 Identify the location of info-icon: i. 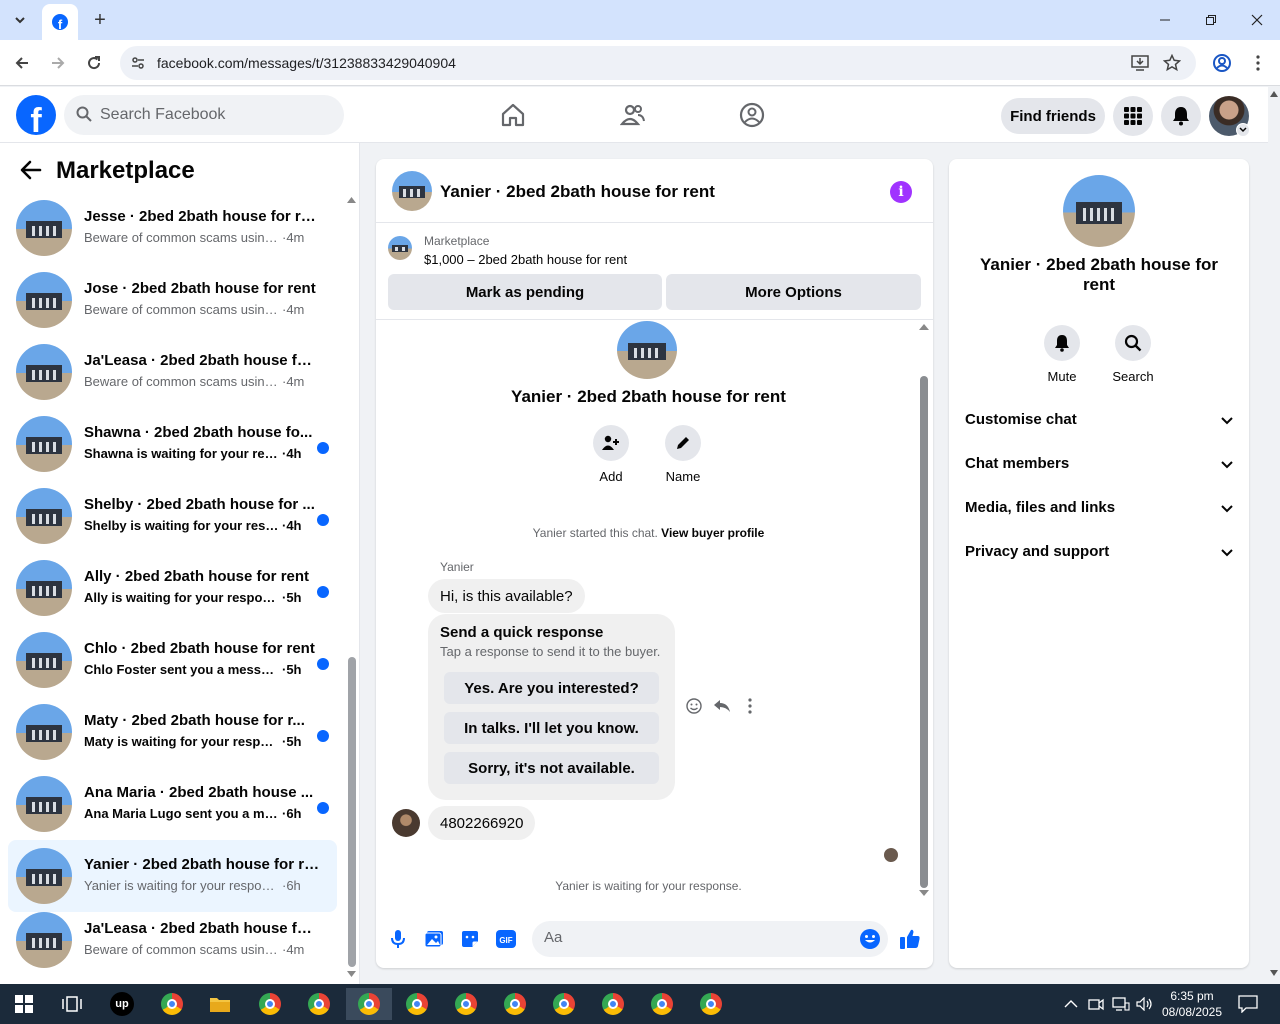
(901, 192).